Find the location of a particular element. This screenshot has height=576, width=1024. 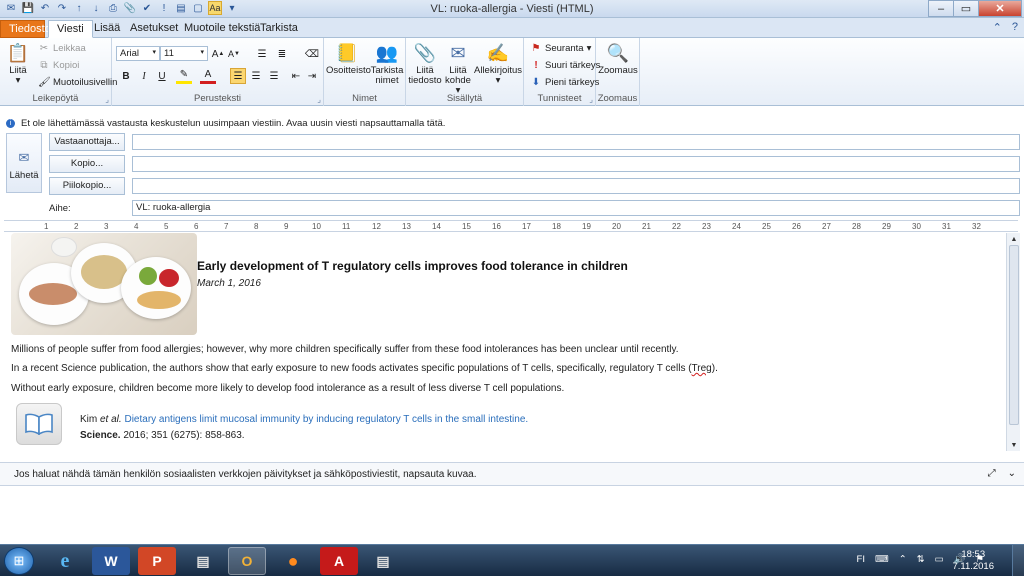

cut-button: ✂ Leikkaa is located at coordinates (62, 48).